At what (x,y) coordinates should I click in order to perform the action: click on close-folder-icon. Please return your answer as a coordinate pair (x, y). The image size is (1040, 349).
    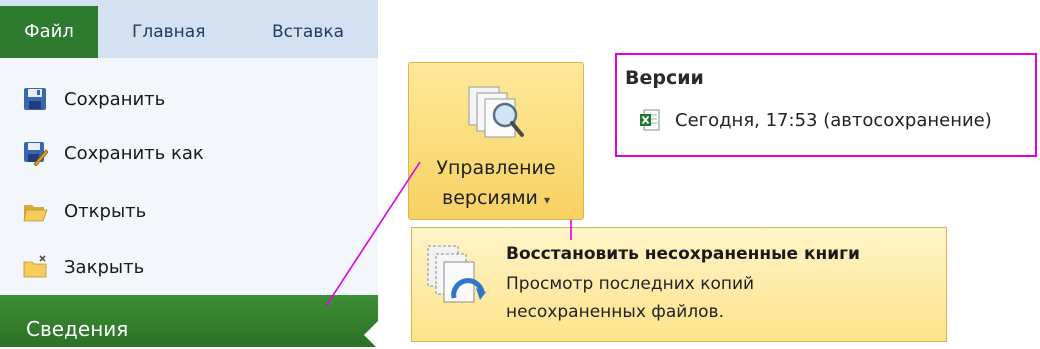
    Looking at the image, I should click on (35, 266).